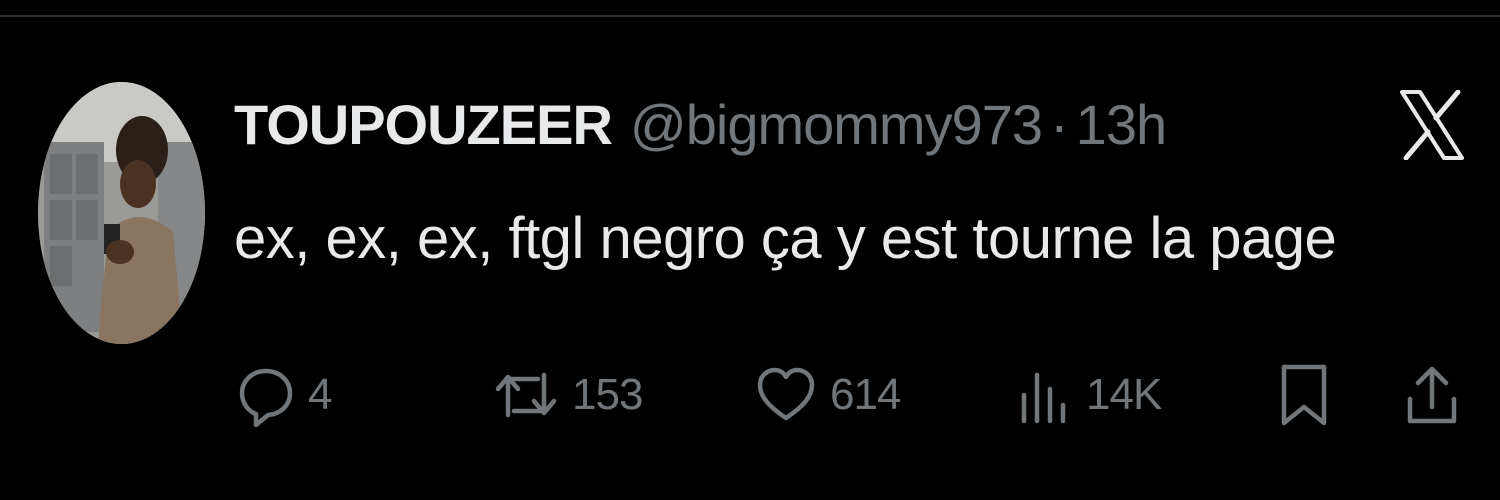 Image resolution: width=1500 pixels, height=500 pixels. What do you see at coordinates (750, 8) in the screenshot?
I see `top-divider` at bounding box center [750, 8].